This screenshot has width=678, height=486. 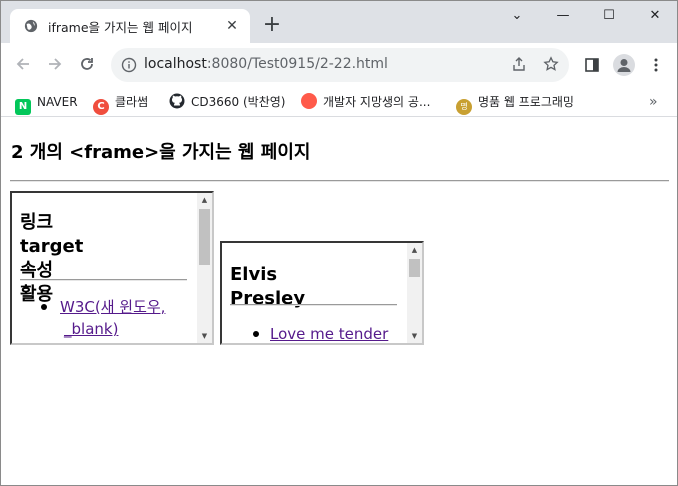 I want to click on frame1-heading-line1: 링크 target 속성, so click(x=52, y=246).